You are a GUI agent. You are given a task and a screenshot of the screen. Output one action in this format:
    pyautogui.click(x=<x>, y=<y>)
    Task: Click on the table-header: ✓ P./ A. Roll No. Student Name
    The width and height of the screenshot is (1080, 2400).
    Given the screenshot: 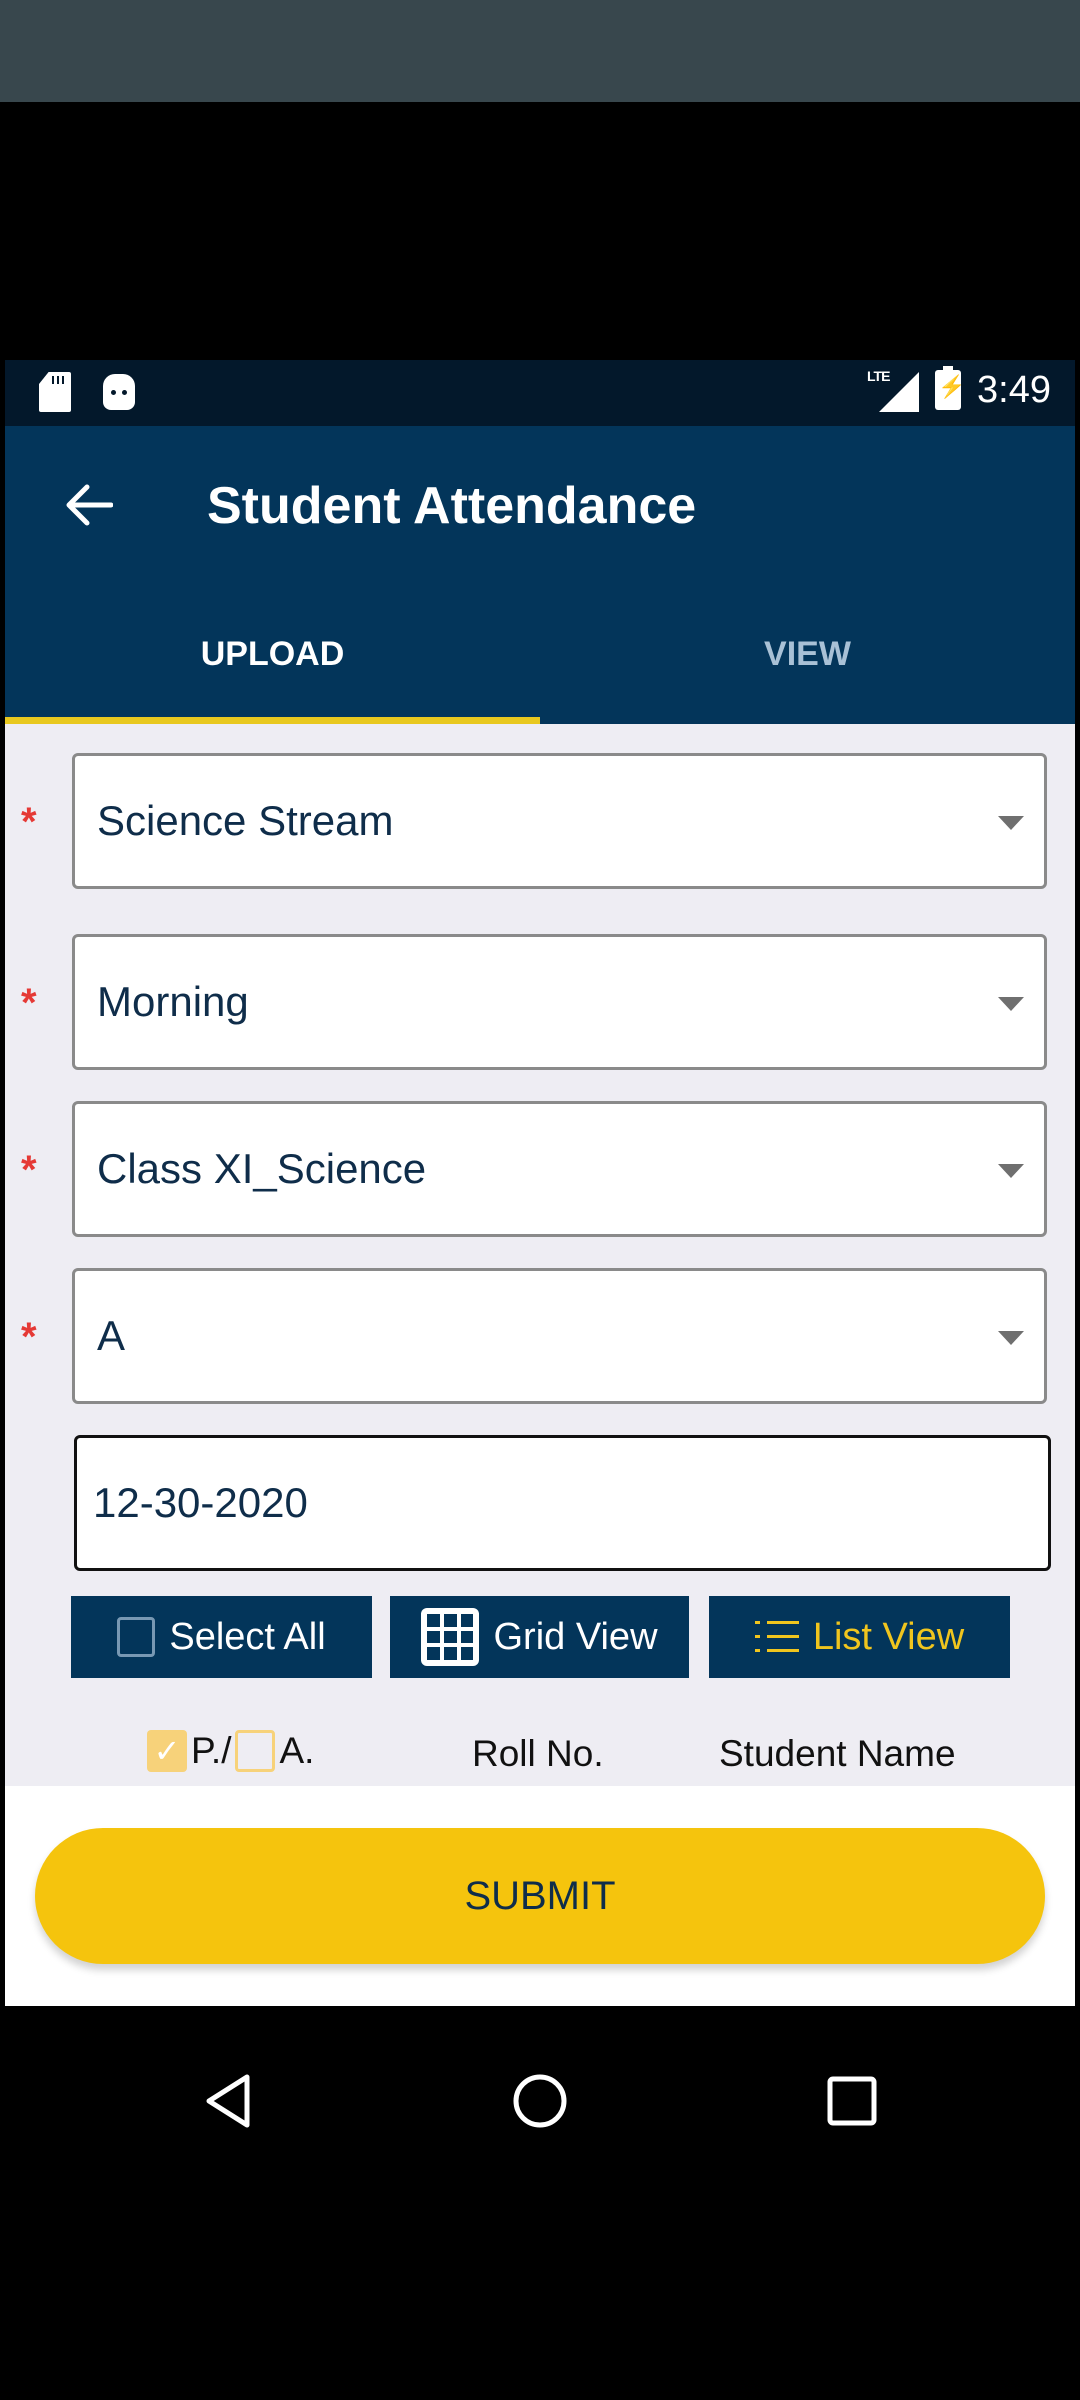 What is the action you would take?
    pyautogui.click(x=540, y=1755)
    